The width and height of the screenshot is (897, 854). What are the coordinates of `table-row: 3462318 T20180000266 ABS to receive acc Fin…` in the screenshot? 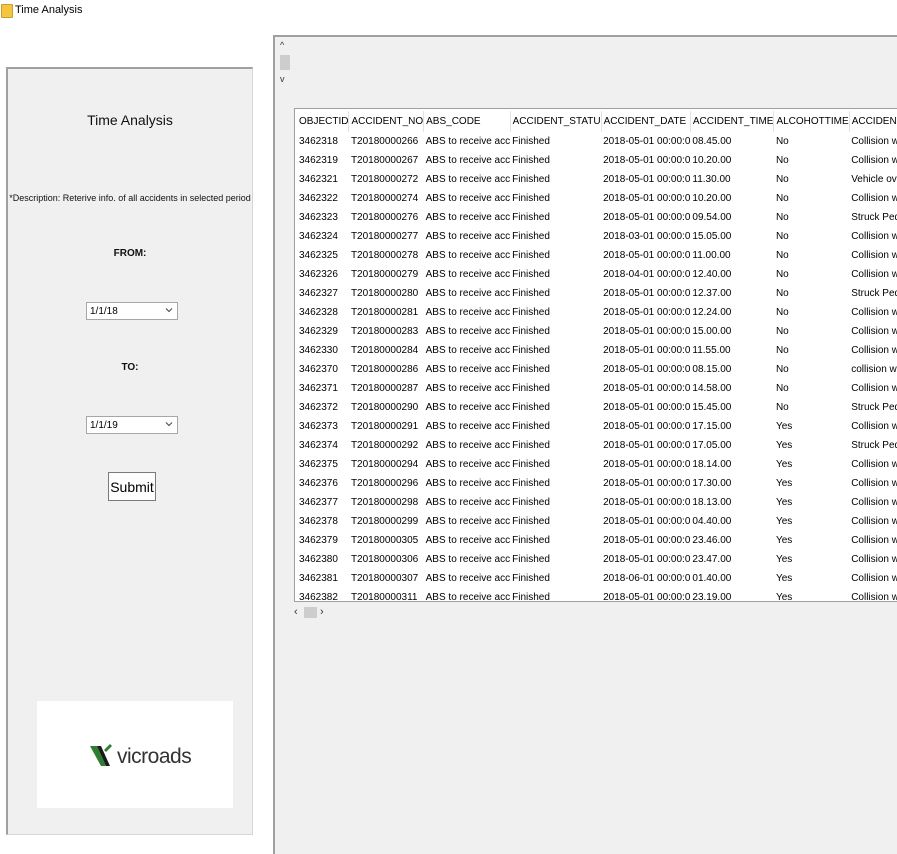 It's located at (597, 141).